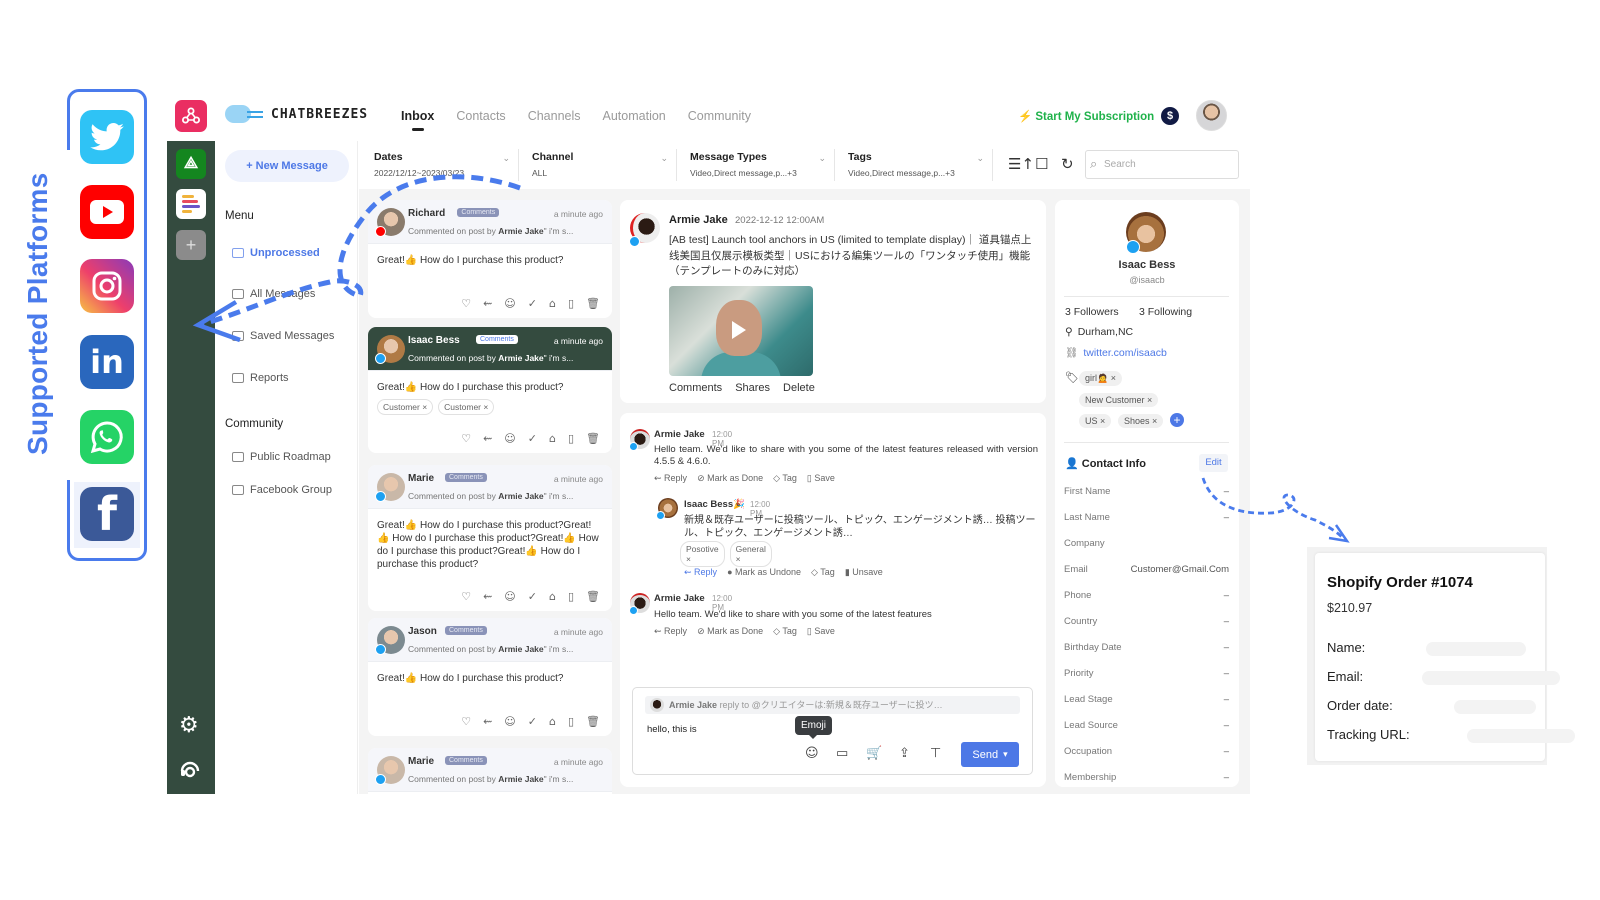 The height and width of the screenshot is (900, 1600). I want to click on upload-icon: ⇪, so click(904, 753).